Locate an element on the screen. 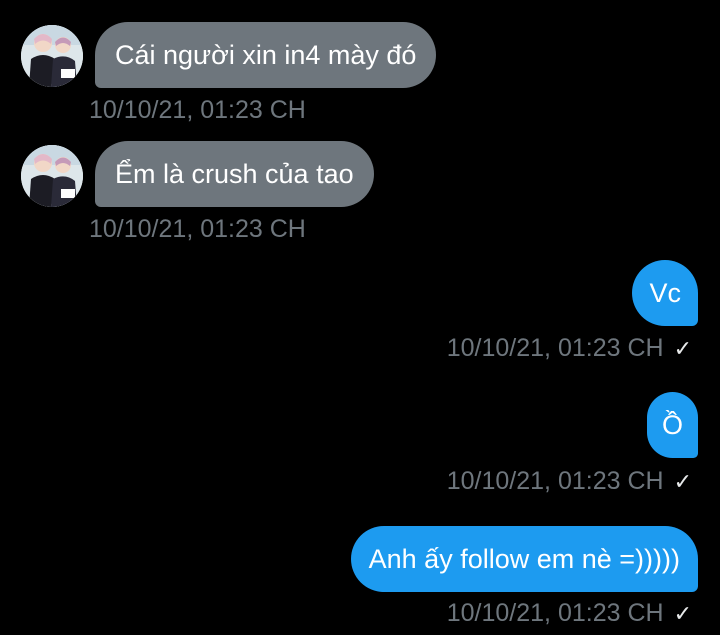 The height and width of the screenshot is (635, 720). message-bubble-outgoing: Ồ is located at coordinates (672, 425).